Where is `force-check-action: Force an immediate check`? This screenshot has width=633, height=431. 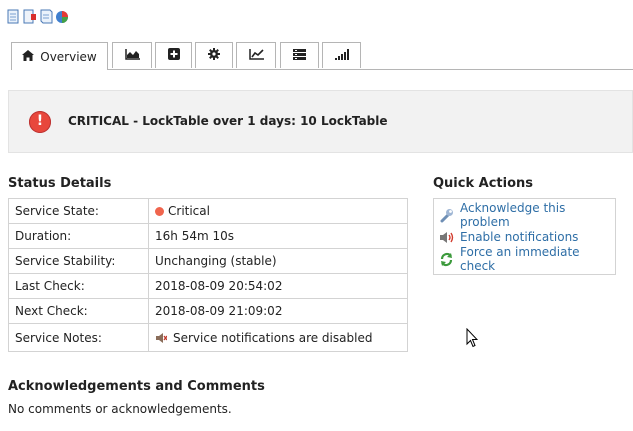 force-check-action: Force an immediate check is located at coordinates (527, 259).